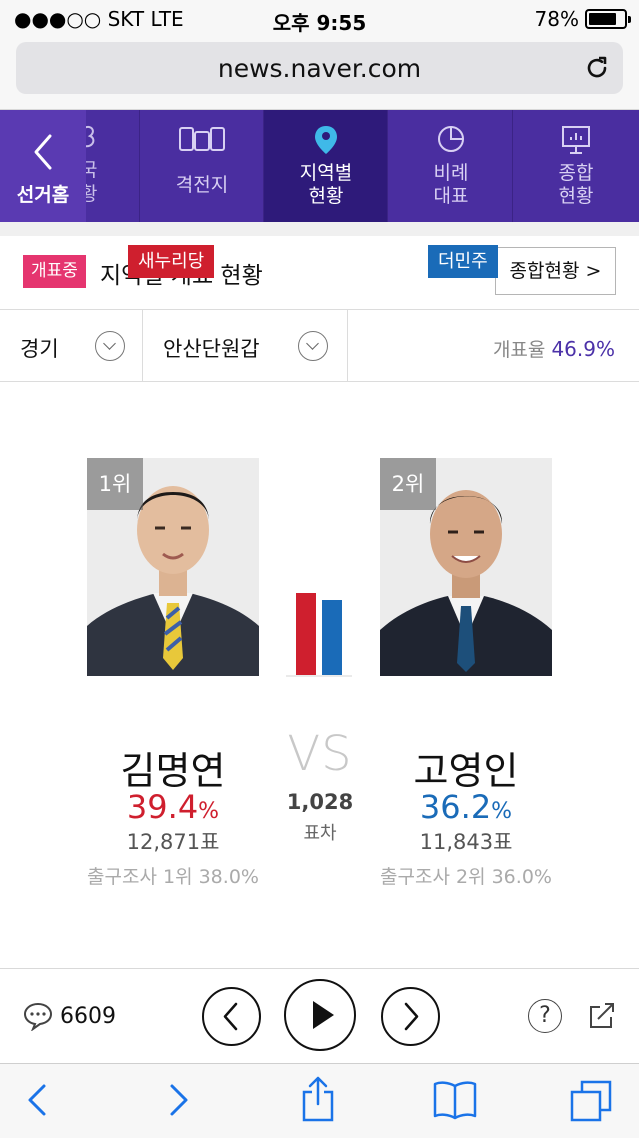 The width and height of the screenshot is (639, 1138). Describe the element at coordinates (71, 346) in the screenshot. I see `region-select: 경기` at that location.